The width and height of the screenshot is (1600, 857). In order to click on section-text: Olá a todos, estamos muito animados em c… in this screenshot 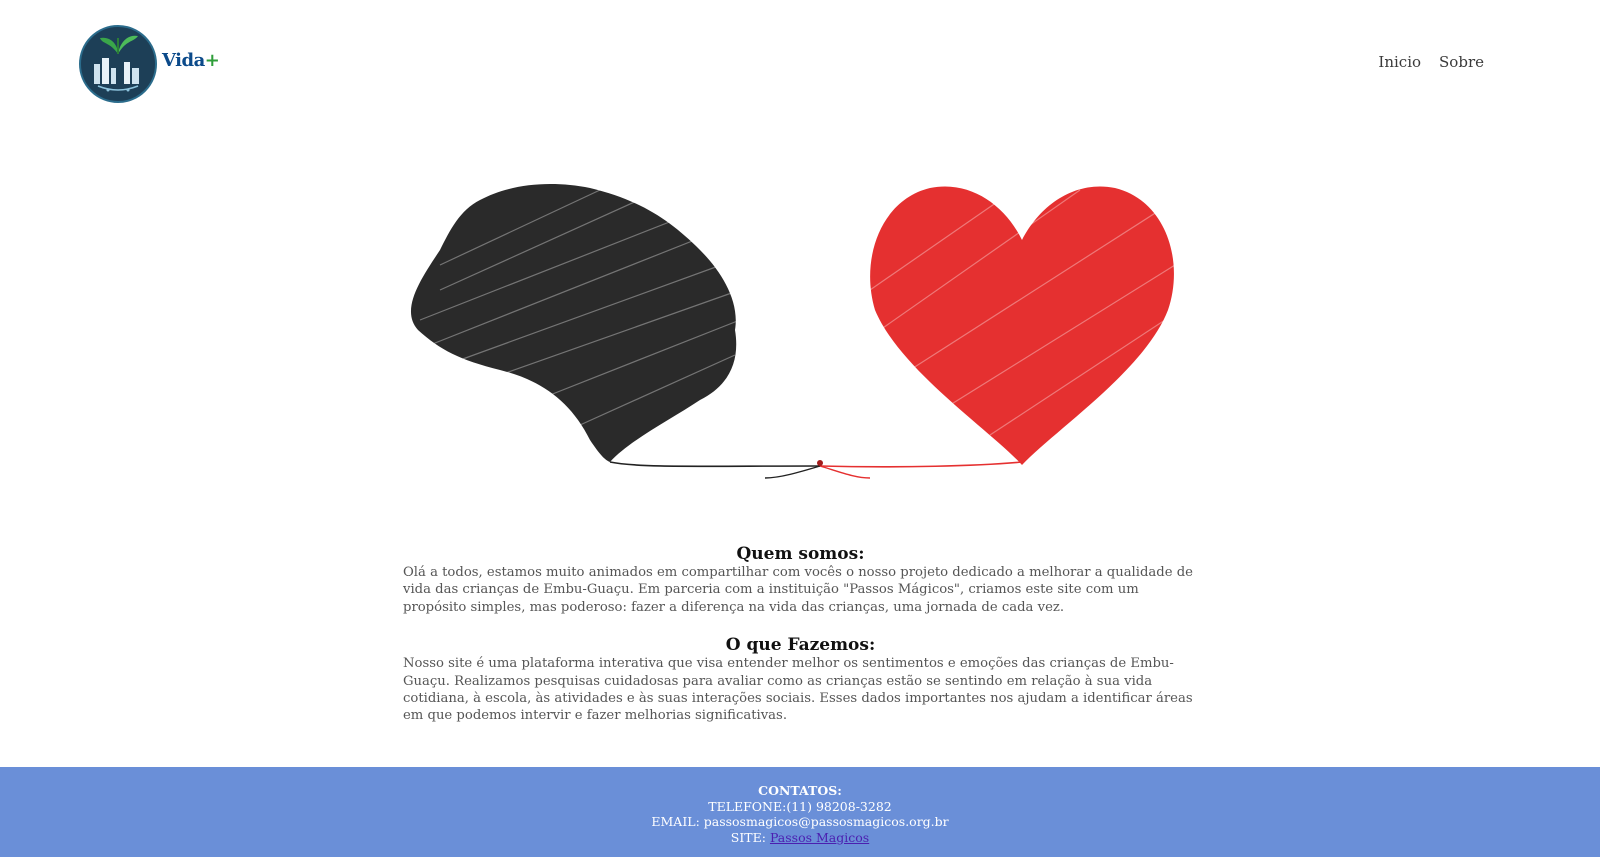, I will do `click(798, 590)`.